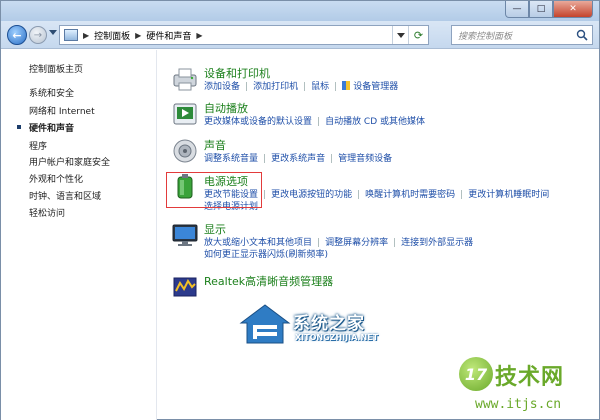 The height and width of the screenshot is (420, 600). I want to click on highlight-box, so click(214, 190).